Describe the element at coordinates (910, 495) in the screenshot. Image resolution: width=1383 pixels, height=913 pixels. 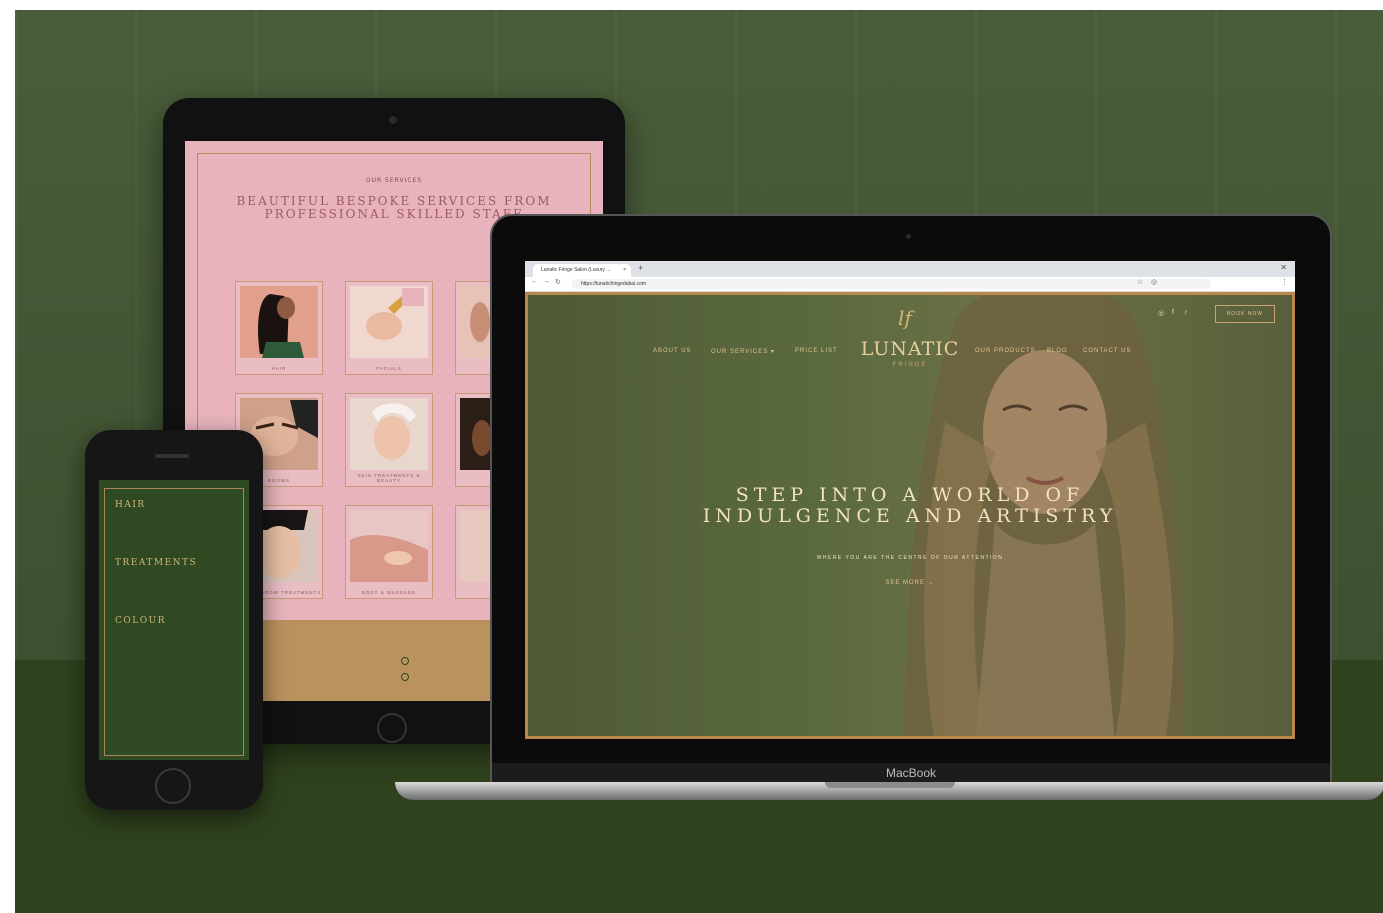
I see `hero-title-line1: STEP INTO A WORLD OF` at that location.